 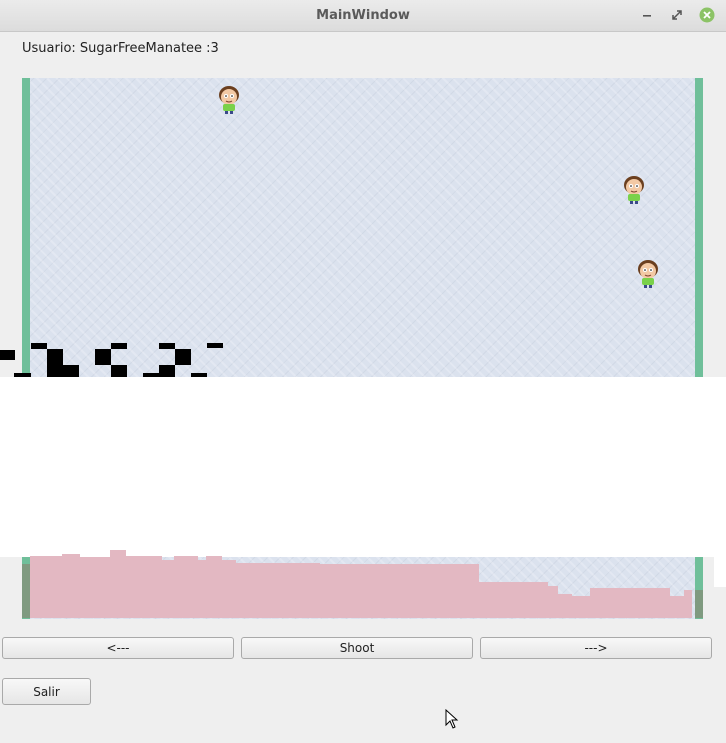 What do you see at coordinates (118, 648) in the screenshot?
I see `move-left-button: <---` at bounding box center [118, 648].